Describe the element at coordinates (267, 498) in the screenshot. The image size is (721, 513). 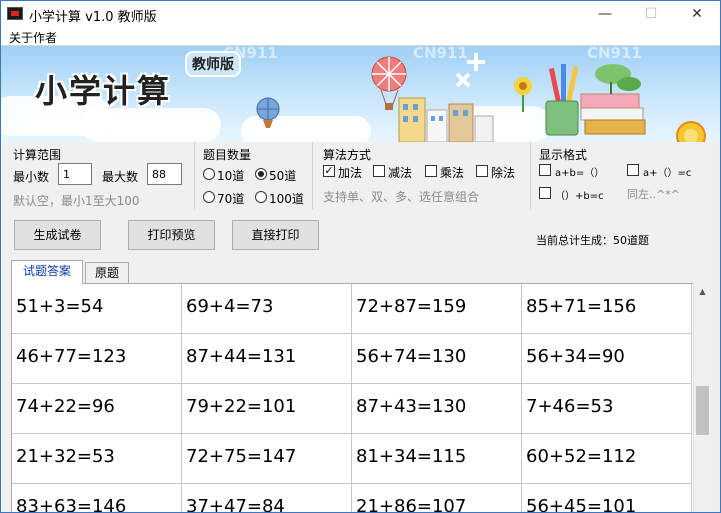
I see `table-cell: 37+47=84` at that location.